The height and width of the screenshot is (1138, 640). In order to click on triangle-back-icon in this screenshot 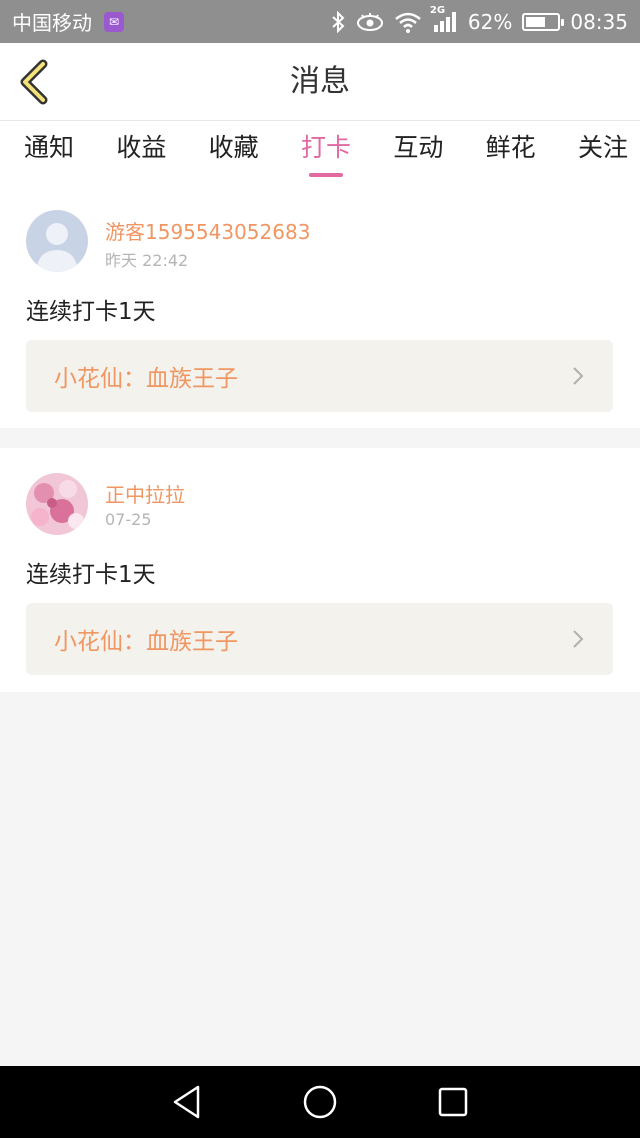, I will do `click(186, 1102)`.